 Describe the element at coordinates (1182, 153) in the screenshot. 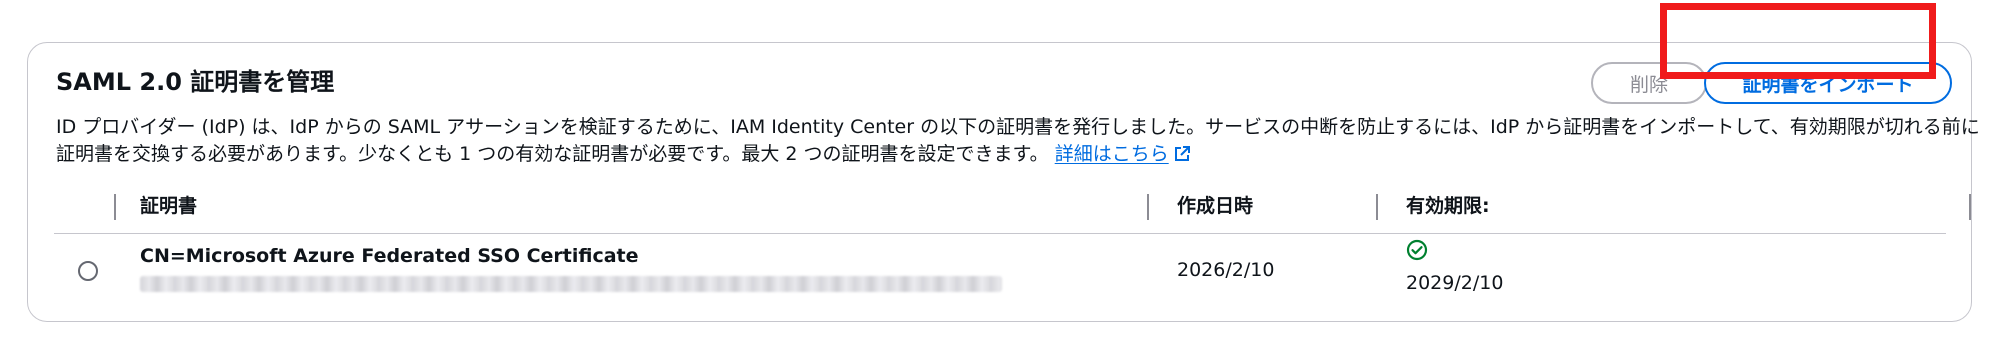

I see `external-link-icon` at that location.